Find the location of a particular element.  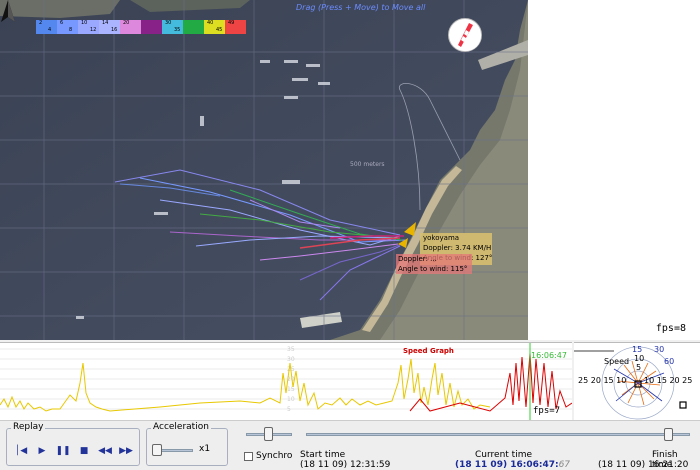

svg-text: 10 is located at coordinates (291, 399).